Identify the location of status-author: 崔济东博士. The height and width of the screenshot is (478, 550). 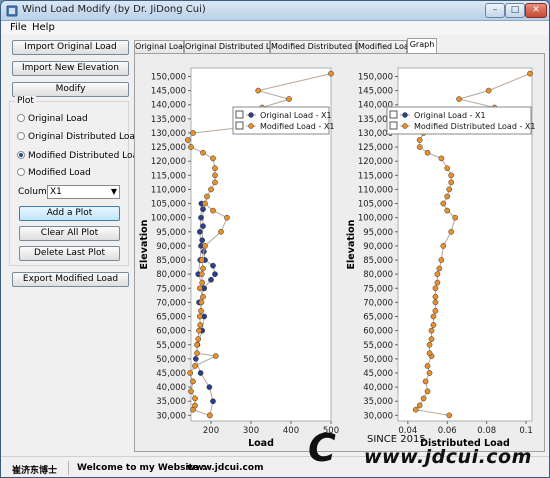
(35, 471).